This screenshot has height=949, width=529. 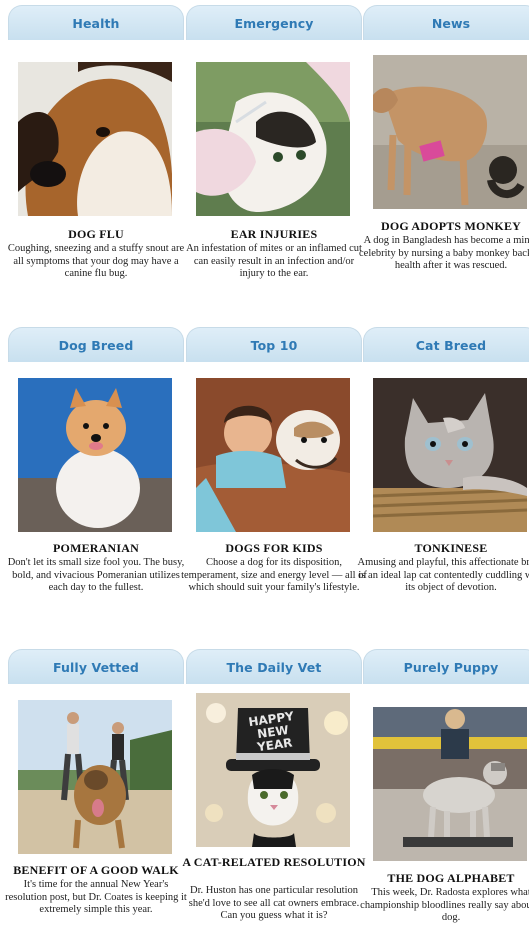 I want to click on category-tab: The Daily Vet, so click(x=274, y=666).